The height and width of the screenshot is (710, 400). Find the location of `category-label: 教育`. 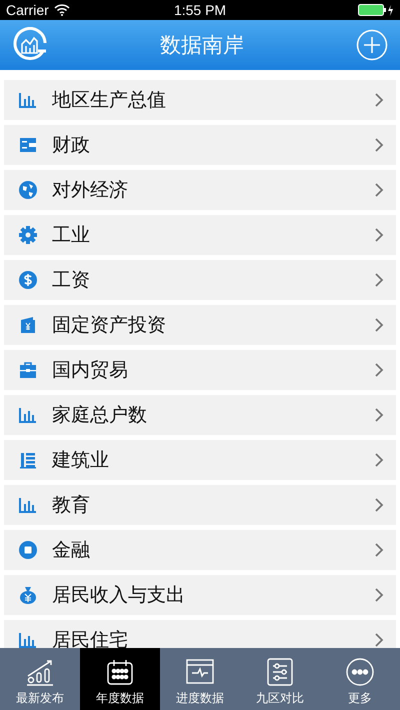

category-label: 教育 is located at coordinates (71, 505).